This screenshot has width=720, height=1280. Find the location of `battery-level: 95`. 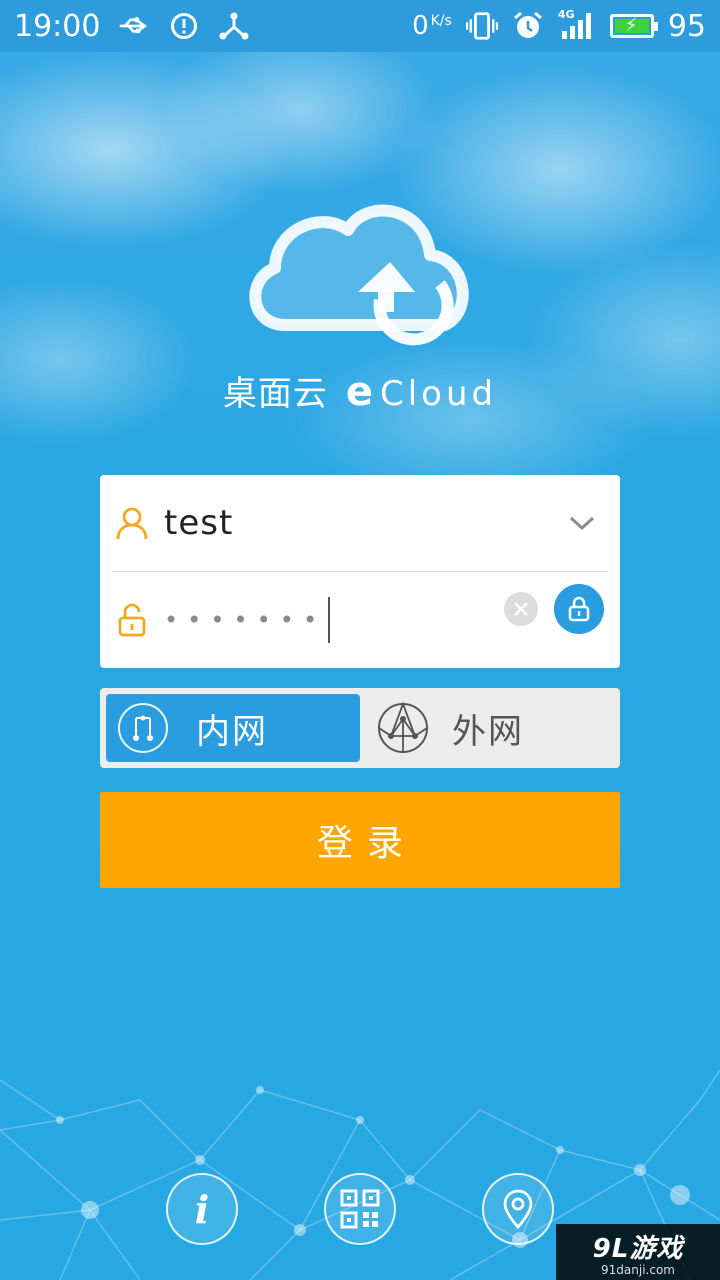

battery-level: 95 is located at coordinates (686, 26).